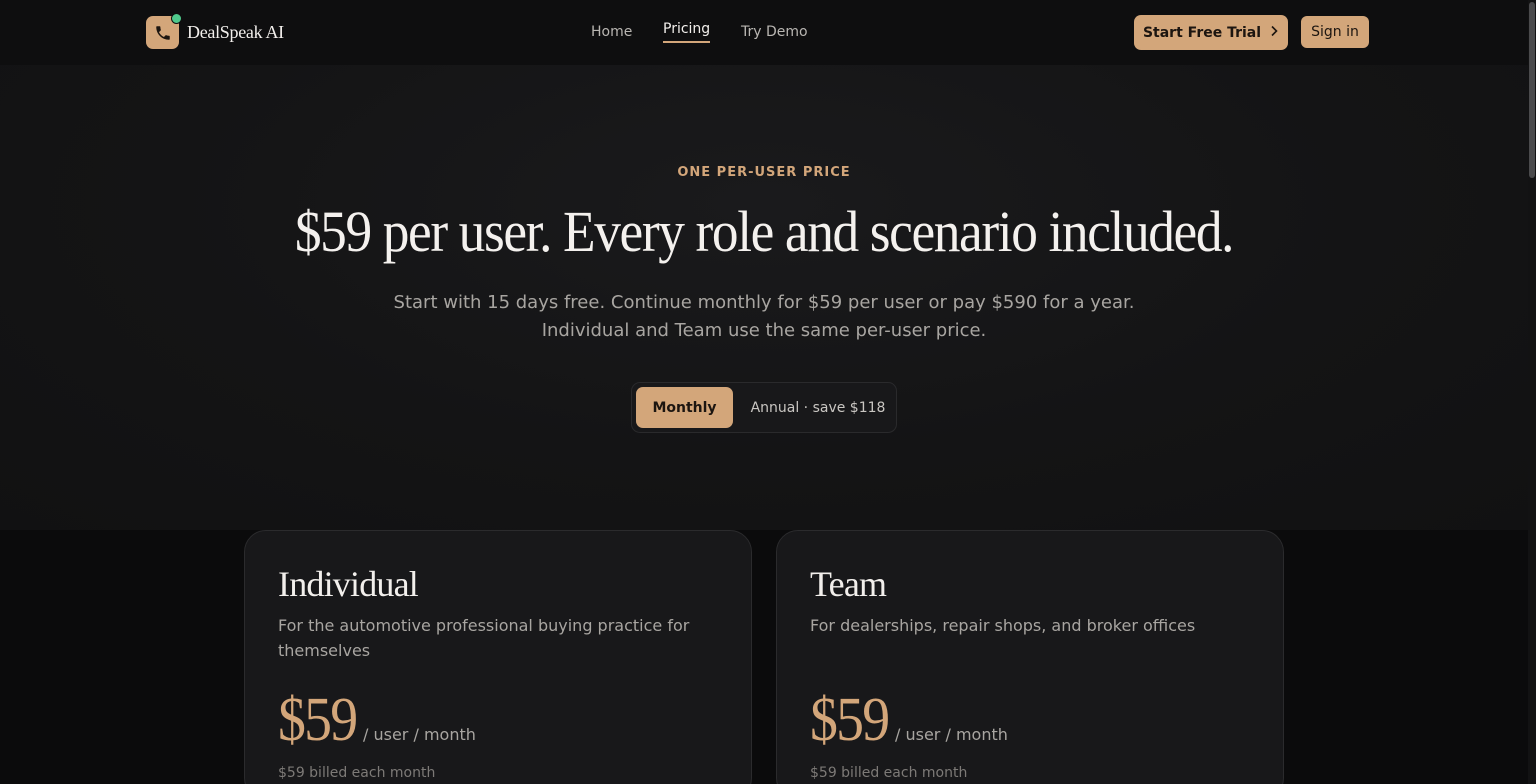 The image size is (1536, 784). I want to click on billing-period-toggle: Monthly Annual · save $118, so click(764, 407).